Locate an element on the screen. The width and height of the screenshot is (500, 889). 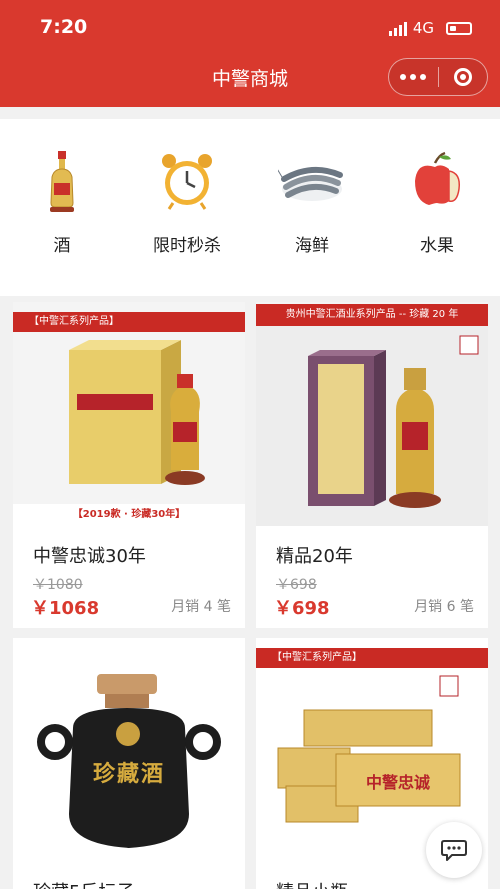
category-liquor: 酒 is located at coordinates (62, 202).